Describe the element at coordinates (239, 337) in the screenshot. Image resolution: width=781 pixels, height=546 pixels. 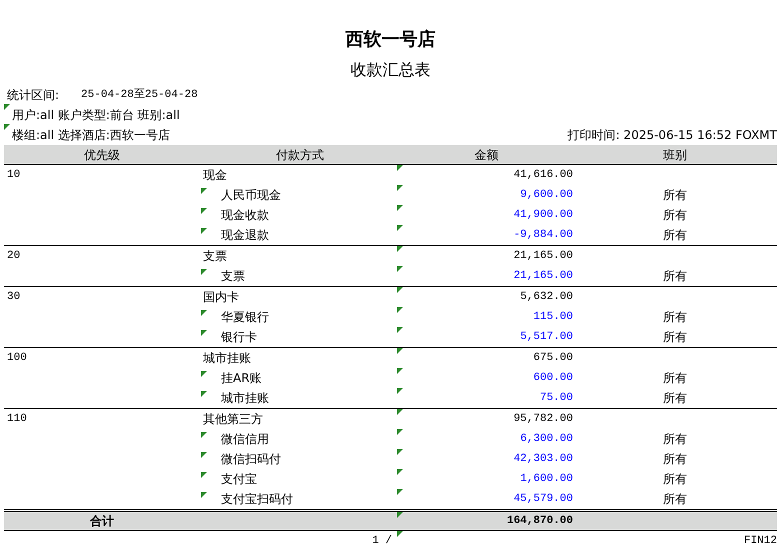
I see `method-cell-text: 银行卡` at that location.